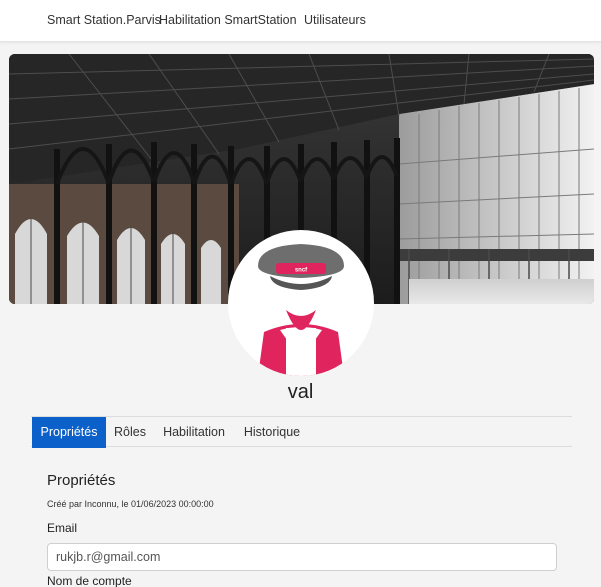 The width and height of the screenshot is (601, 587). Describe the element at coordinates (301, 303) in the screenshot. I see `user-avatar: sncf` at that location.